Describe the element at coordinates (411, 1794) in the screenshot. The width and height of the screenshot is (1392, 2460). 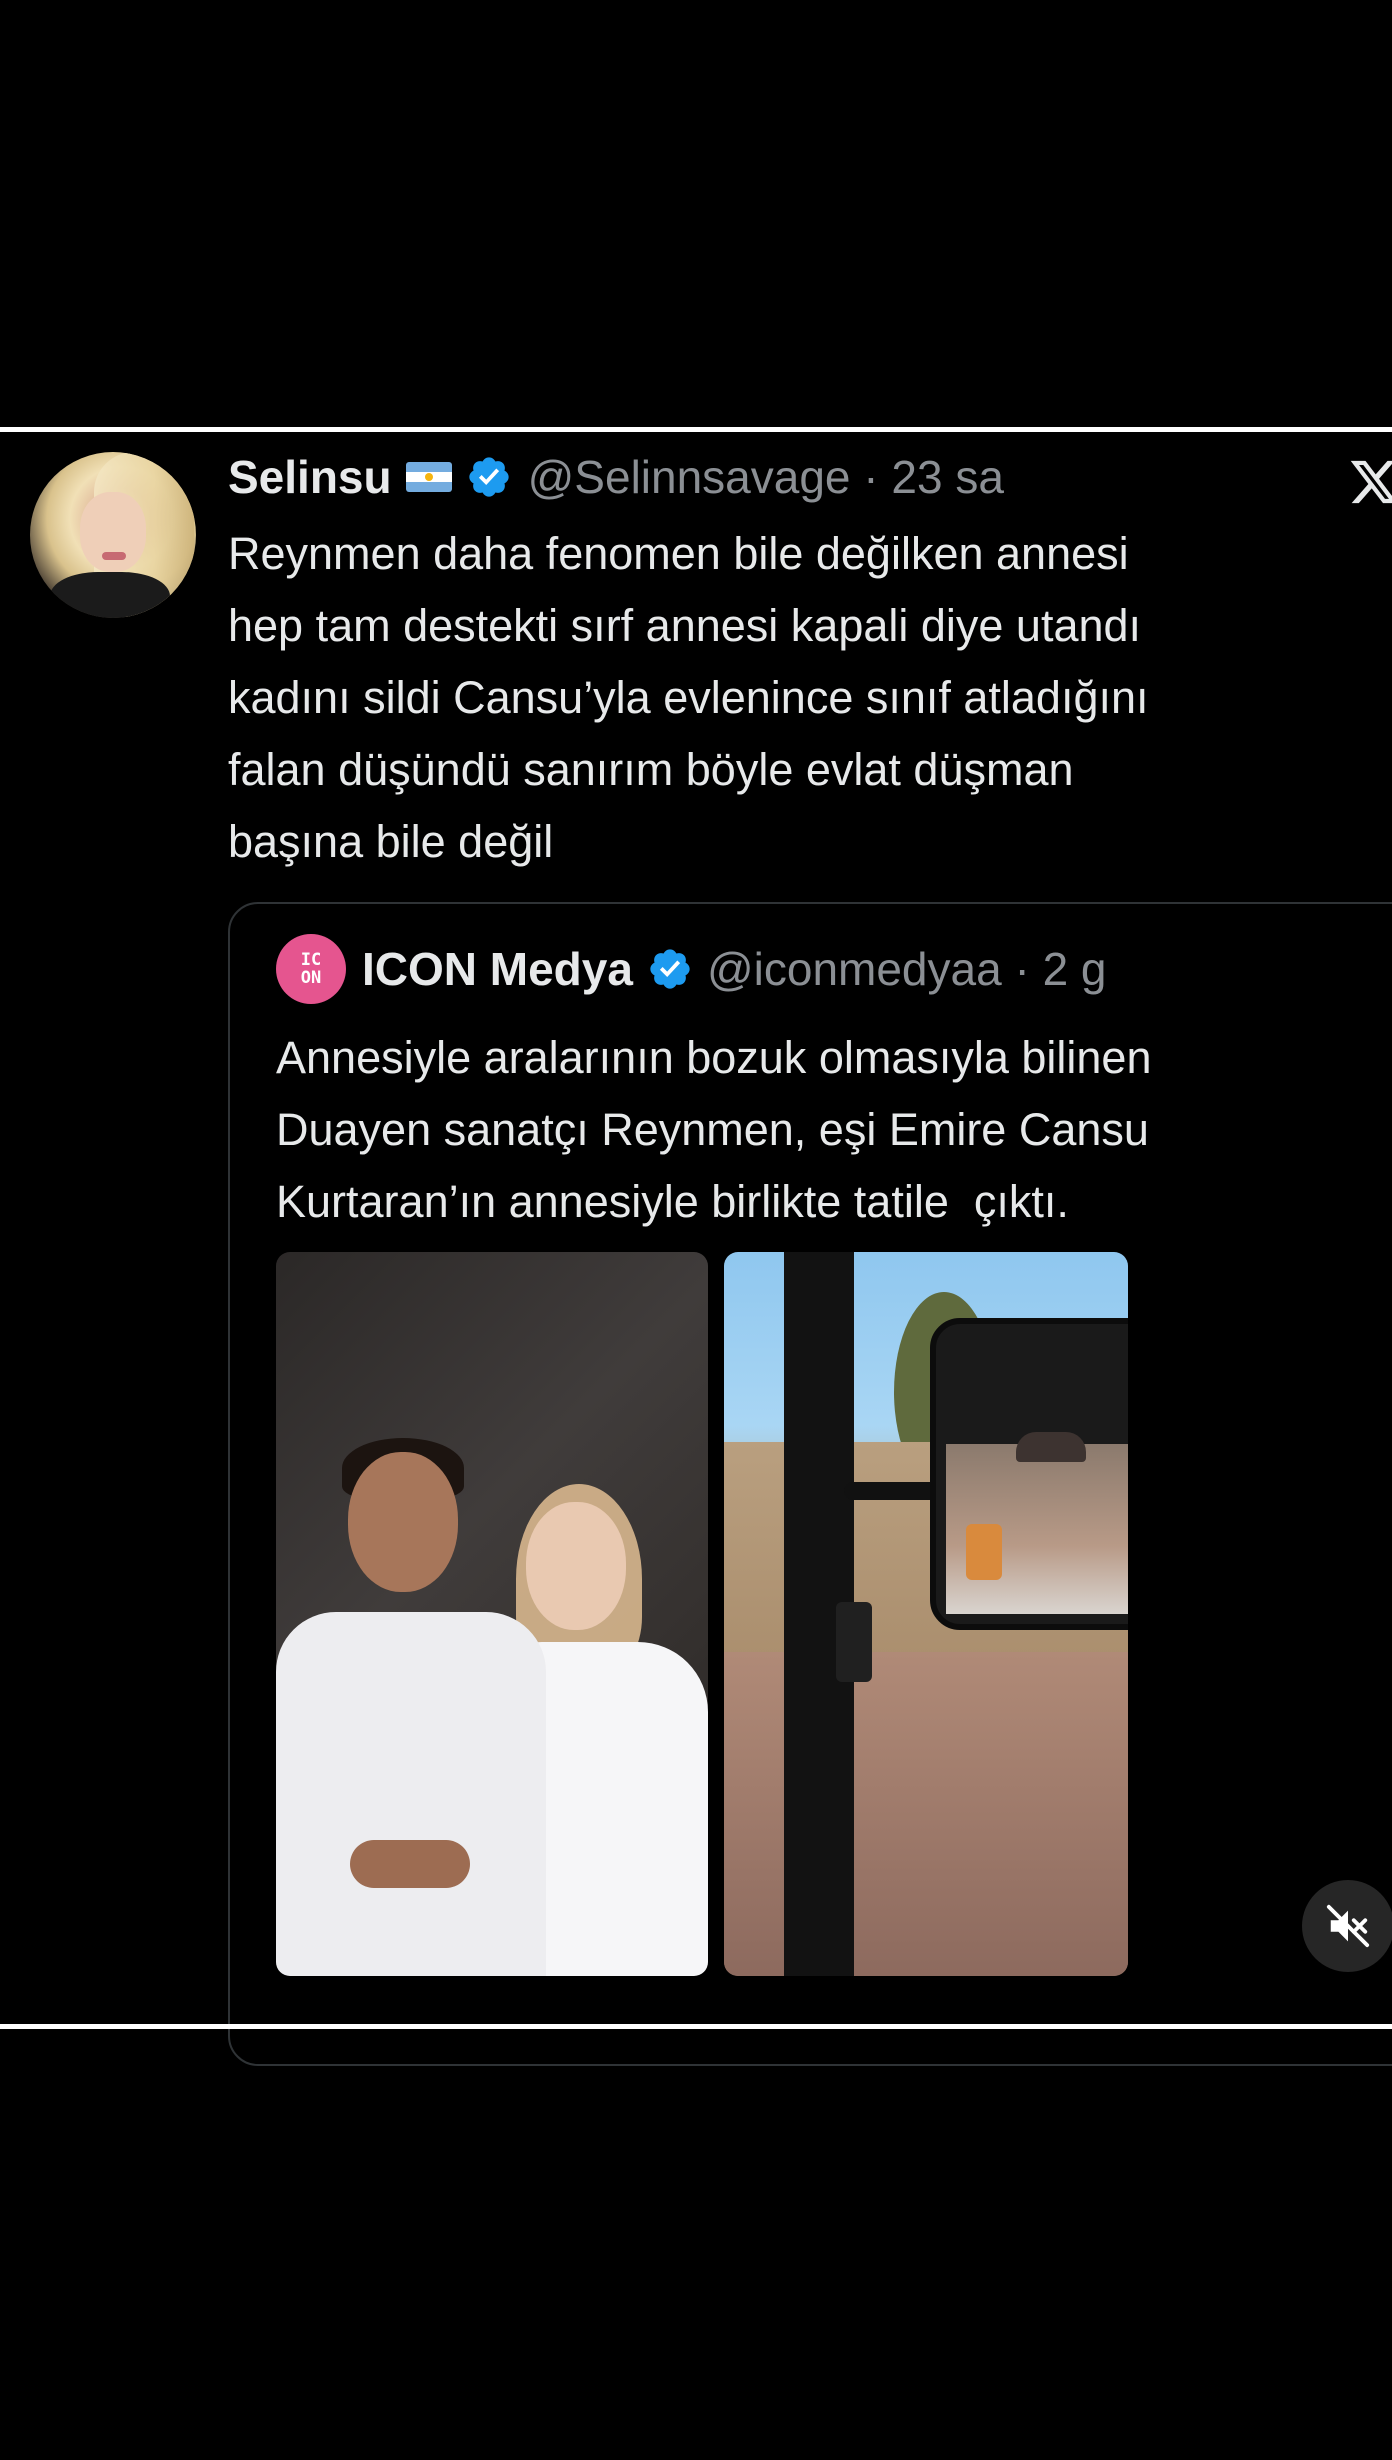
I see `man-robe` at that location.